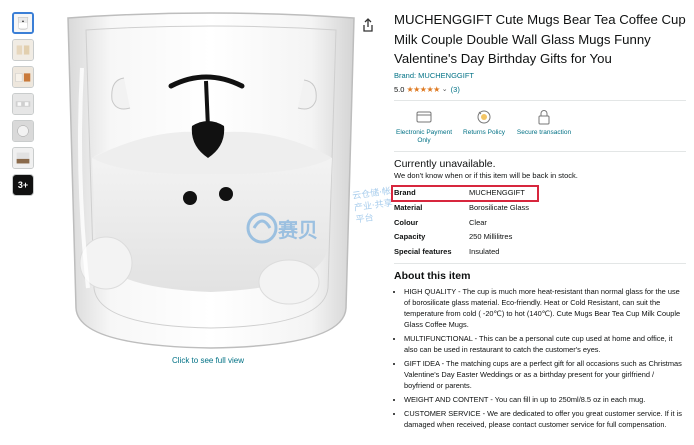 Image resolution: width=694 pixels, height=445 pixels. I want to click on see-full-view-link: Click to see full view, so click(208, 360).